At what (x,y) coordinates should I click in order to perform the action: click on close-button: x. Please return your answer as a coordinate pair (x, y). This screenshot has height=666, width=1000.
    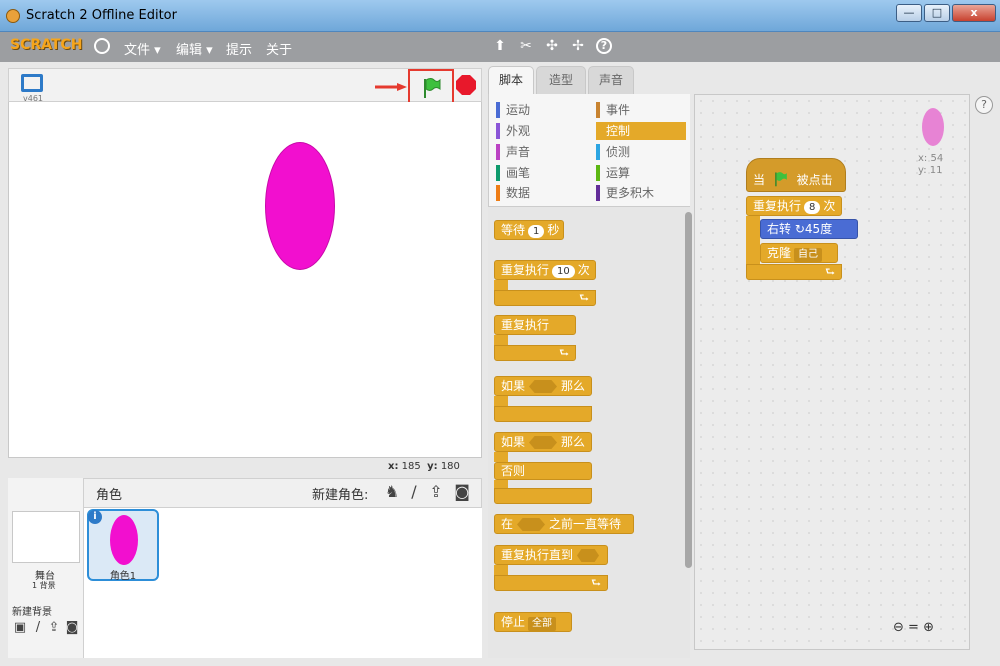
    Looking at the image, I should click on (974, 13).